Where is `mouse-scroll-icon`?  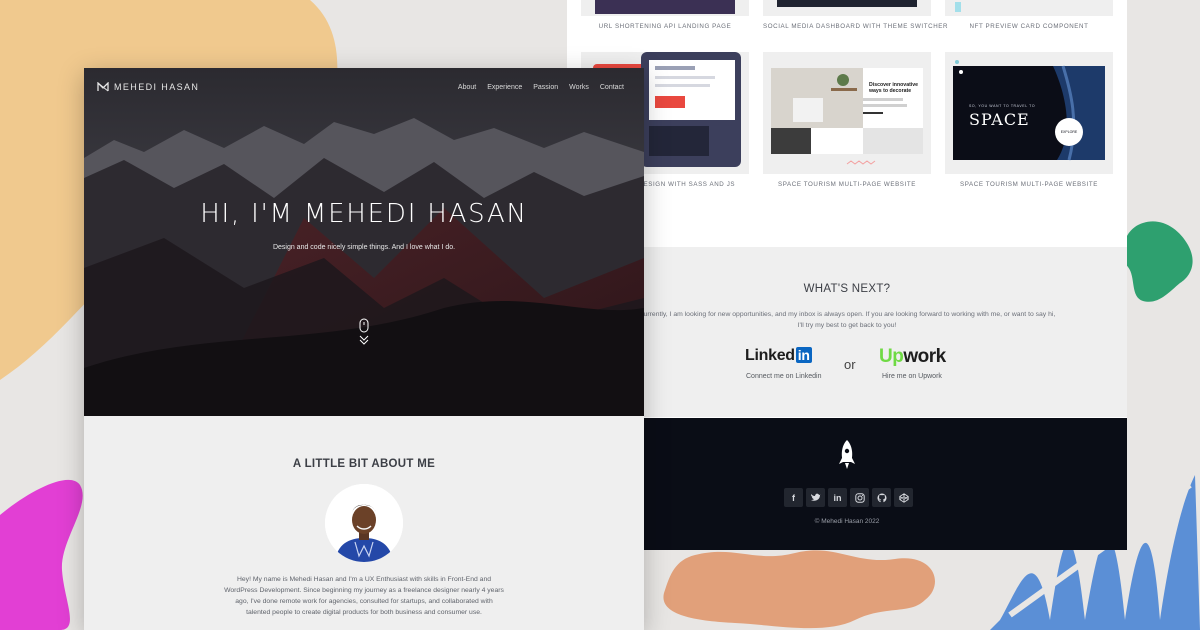
mouse-scroll-icon is located at coordinates (364, 333).